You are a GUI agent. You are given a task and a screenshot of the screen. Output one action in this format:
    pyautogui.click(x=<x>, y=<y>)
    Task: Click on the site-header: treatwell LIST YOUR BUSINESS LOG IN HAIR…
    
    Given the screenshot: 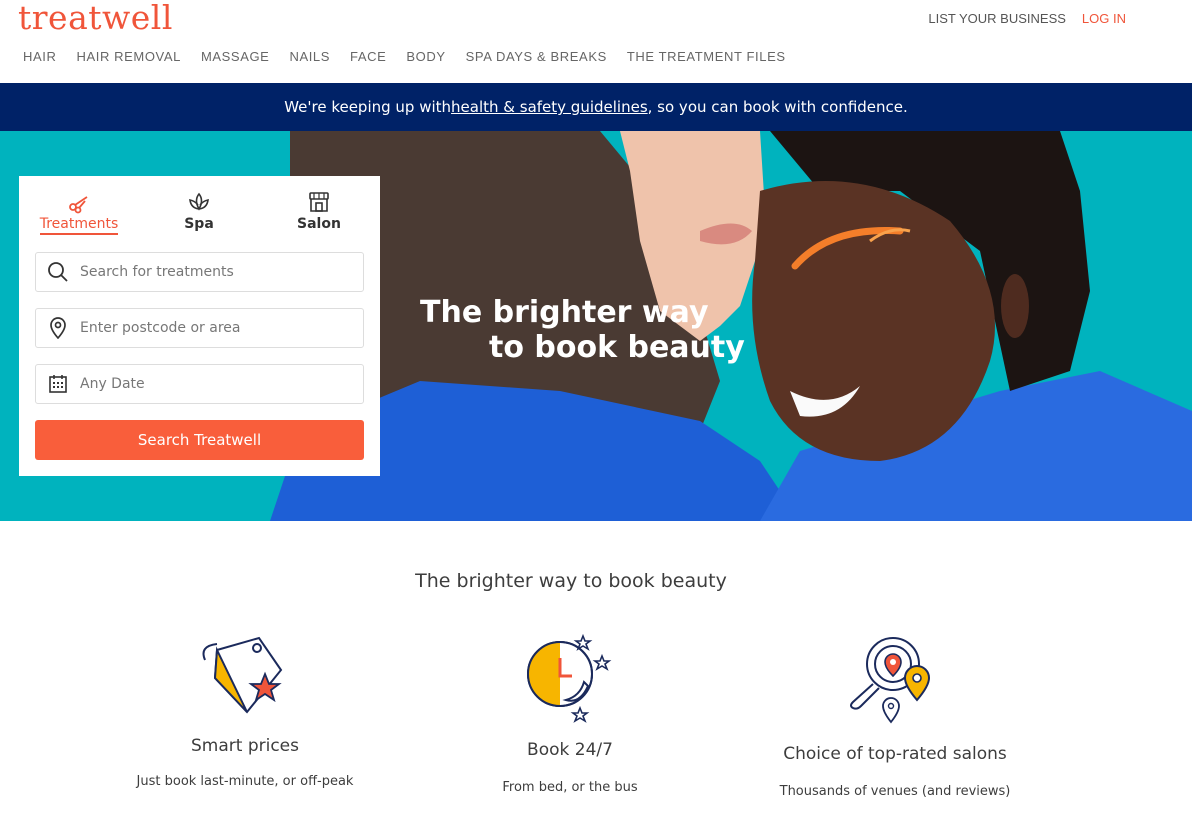 What is the action you would take?
    pyautogui.click(x=596, y=41)
    